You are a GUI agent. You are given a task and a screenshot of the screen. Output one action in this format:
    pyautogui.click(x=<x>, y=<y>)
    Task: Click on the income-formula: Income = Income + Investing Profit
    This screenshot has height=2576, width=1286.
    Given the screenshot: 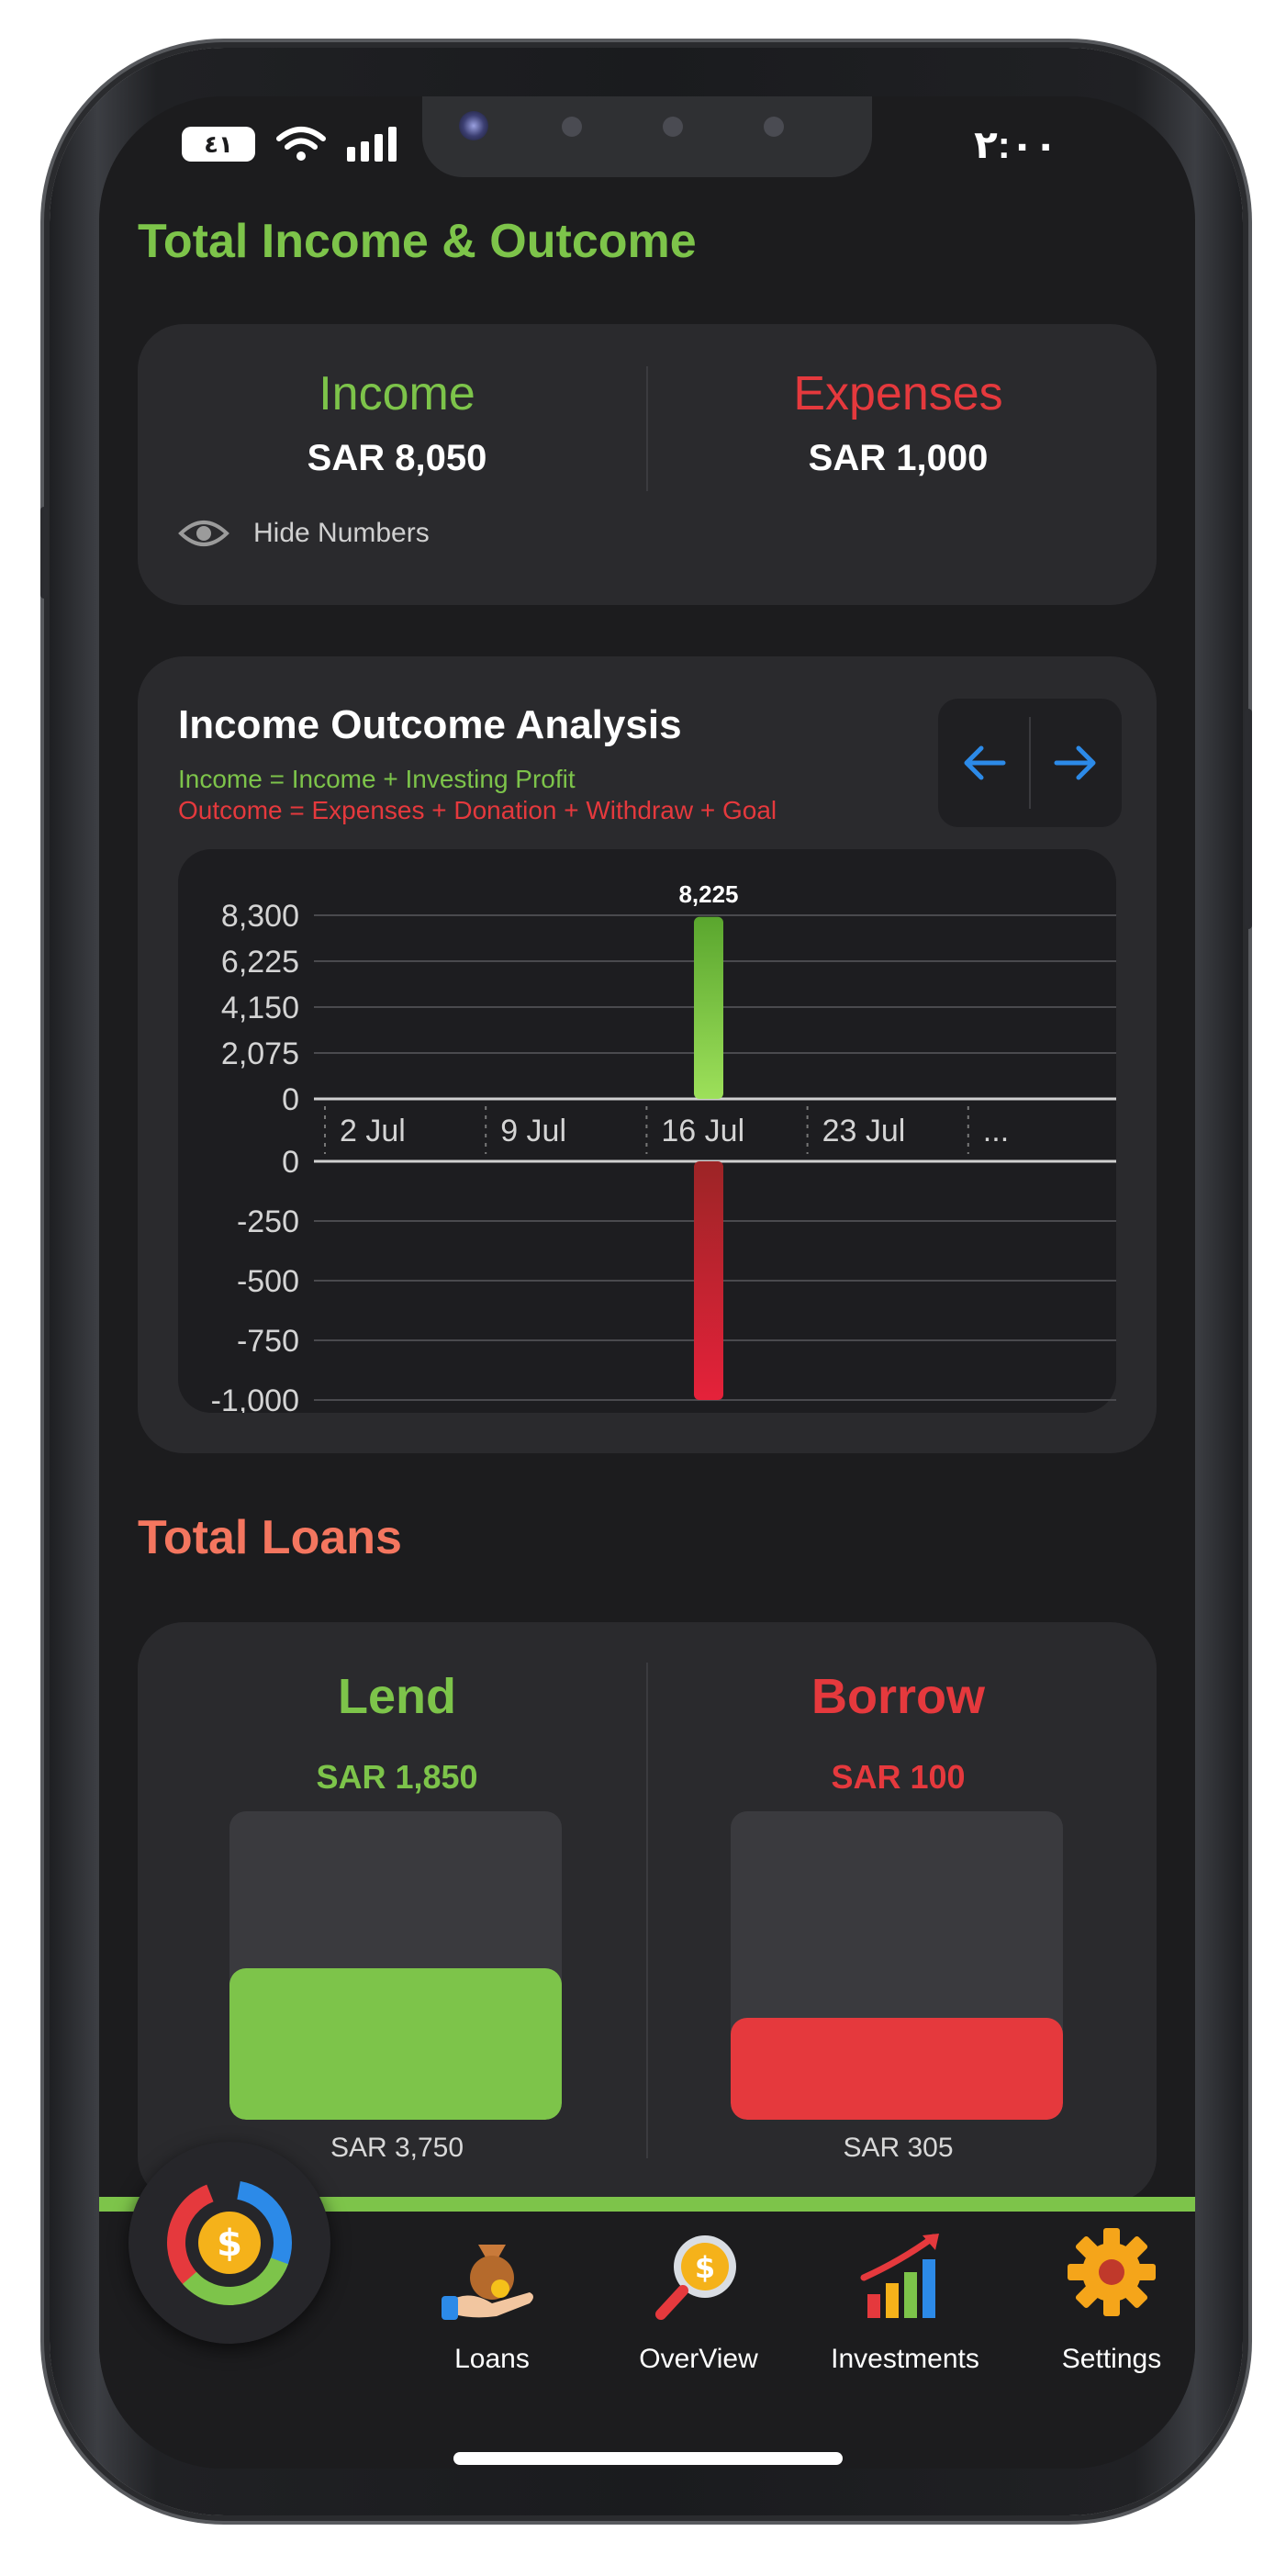 What is the action you would take?
    pyautogui.click(x=377, y=779)
    